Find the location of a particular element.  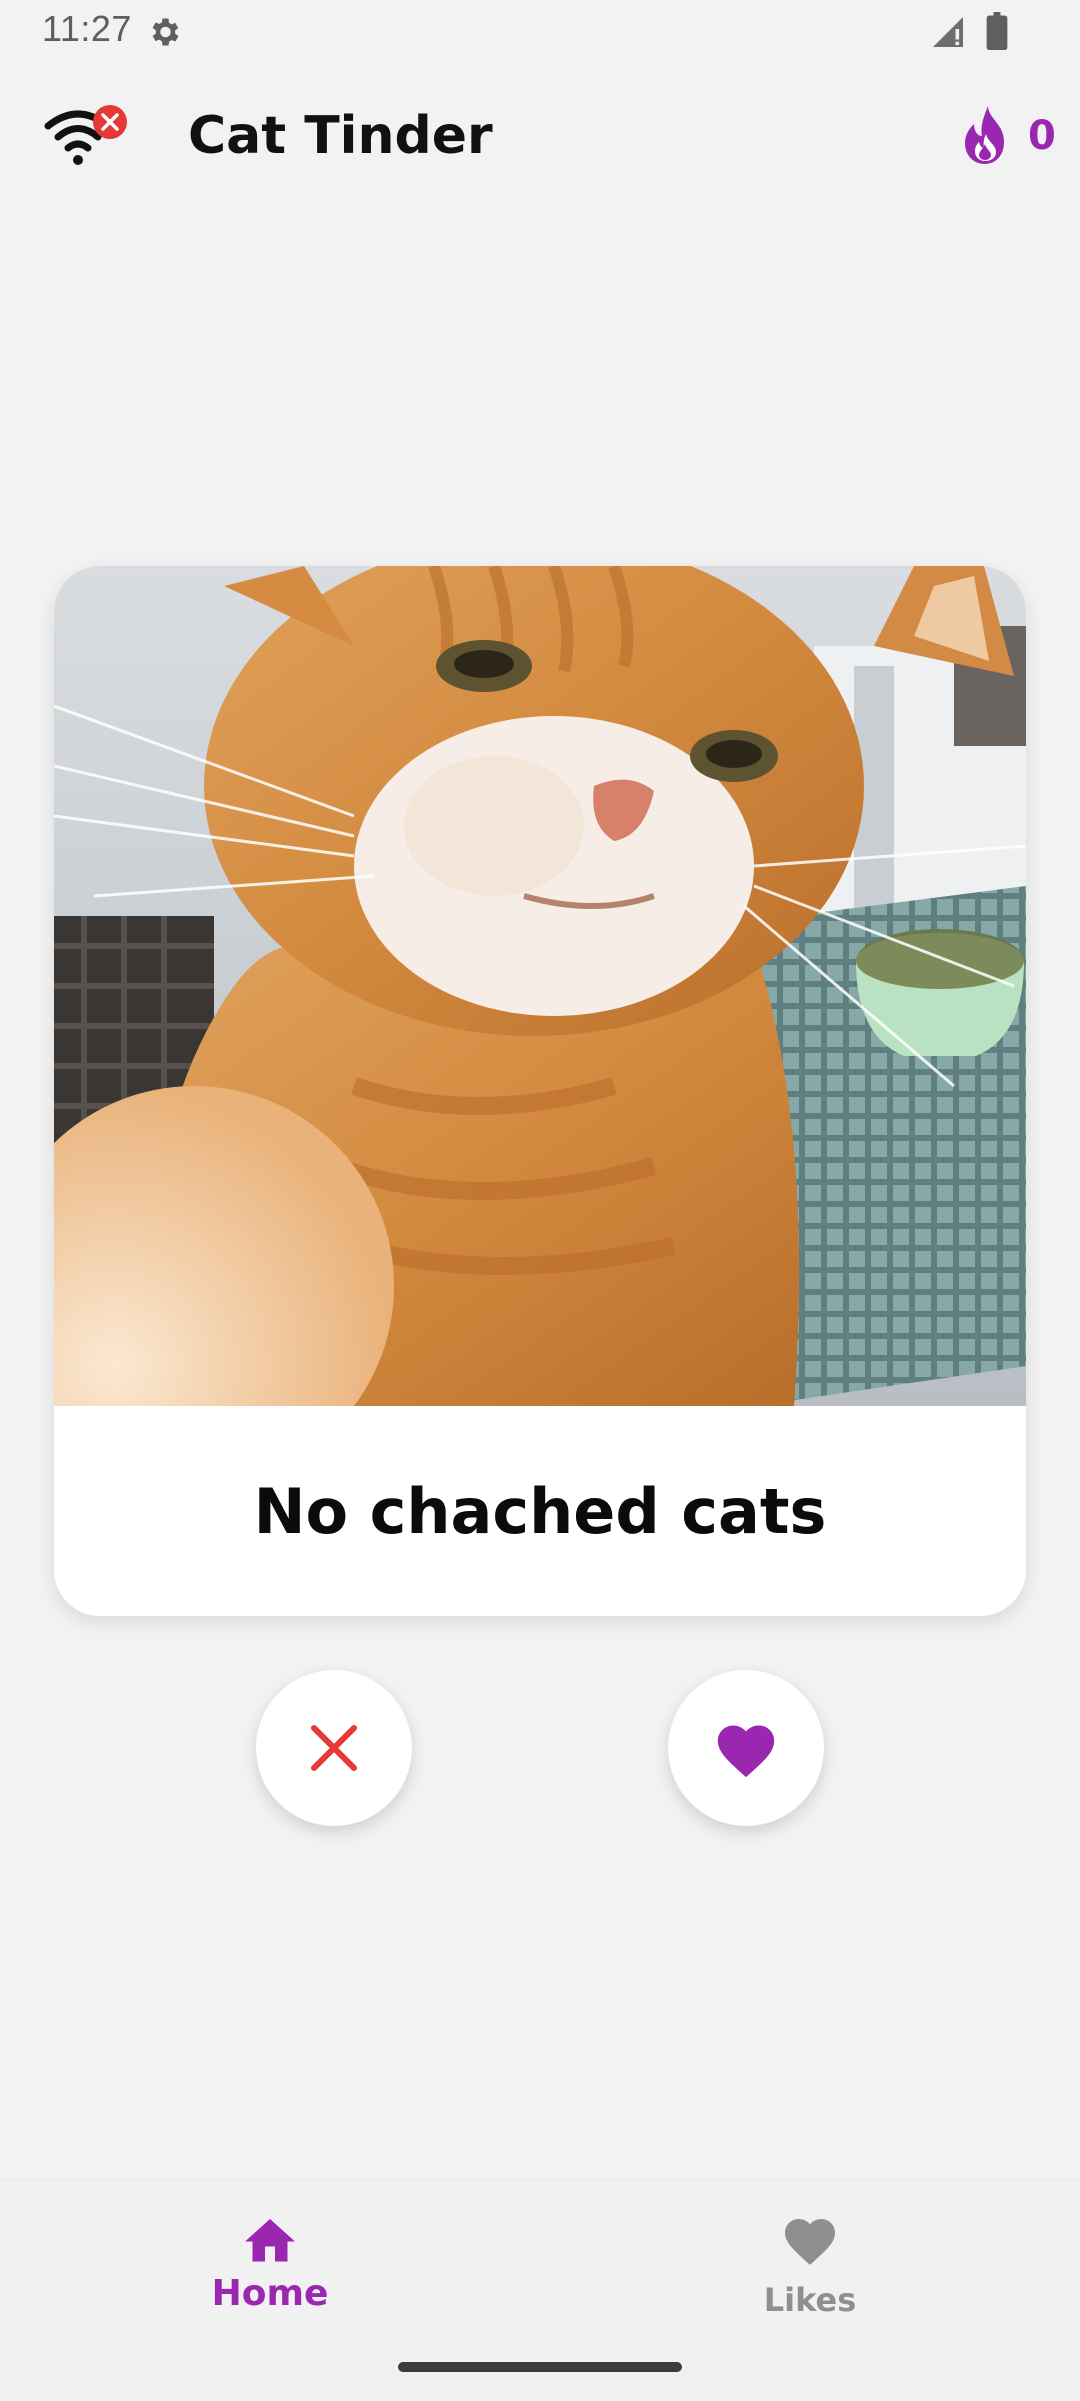

nav-label-home: Home is located at coordinates (270, 2293).